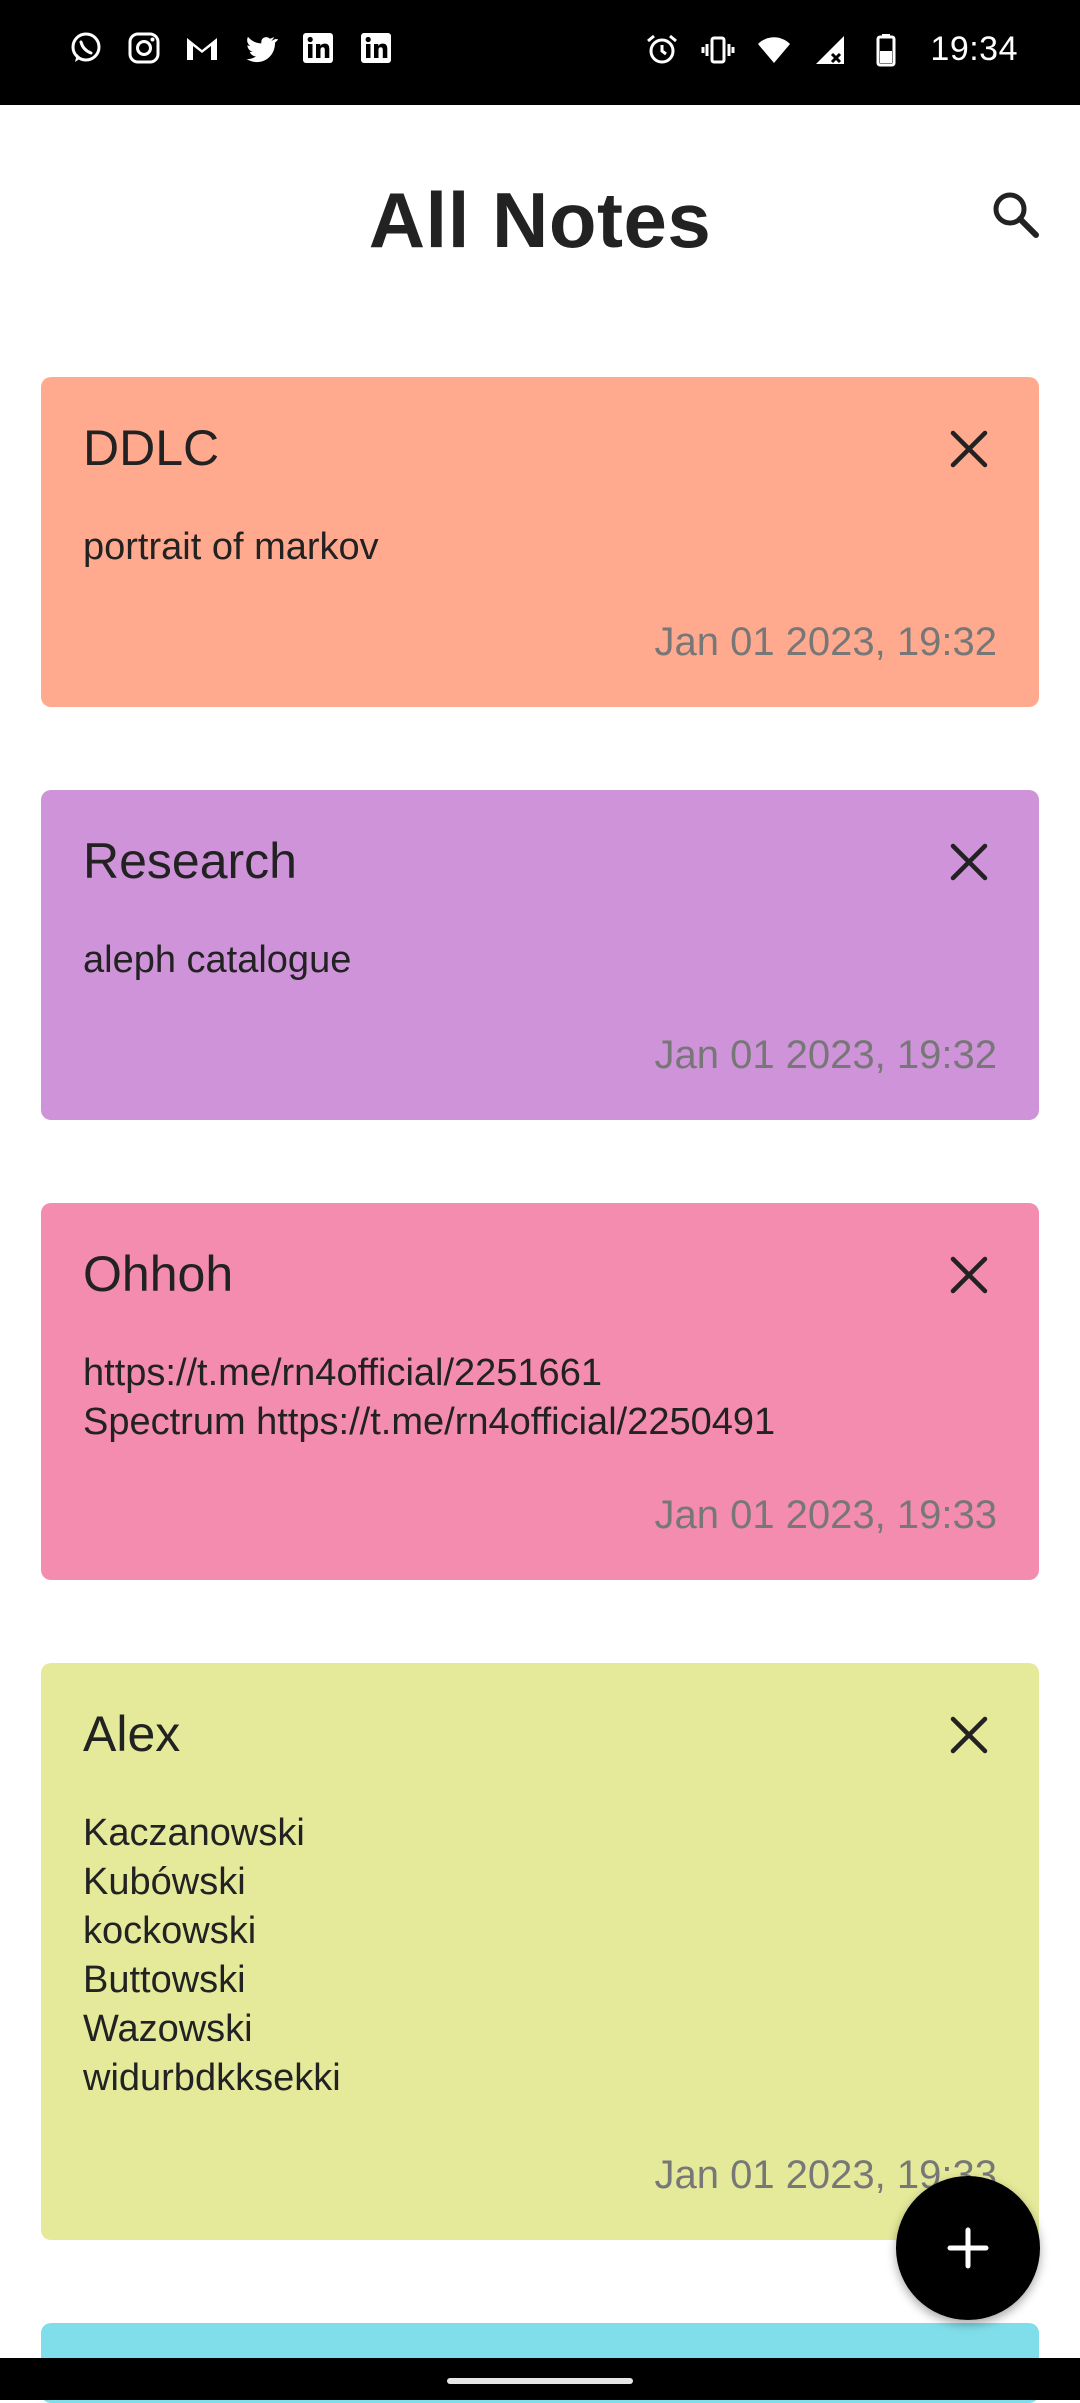 This screenshot has height=2403, width=1080. I want to click on system-icons: 19:34, so click(831, 49).